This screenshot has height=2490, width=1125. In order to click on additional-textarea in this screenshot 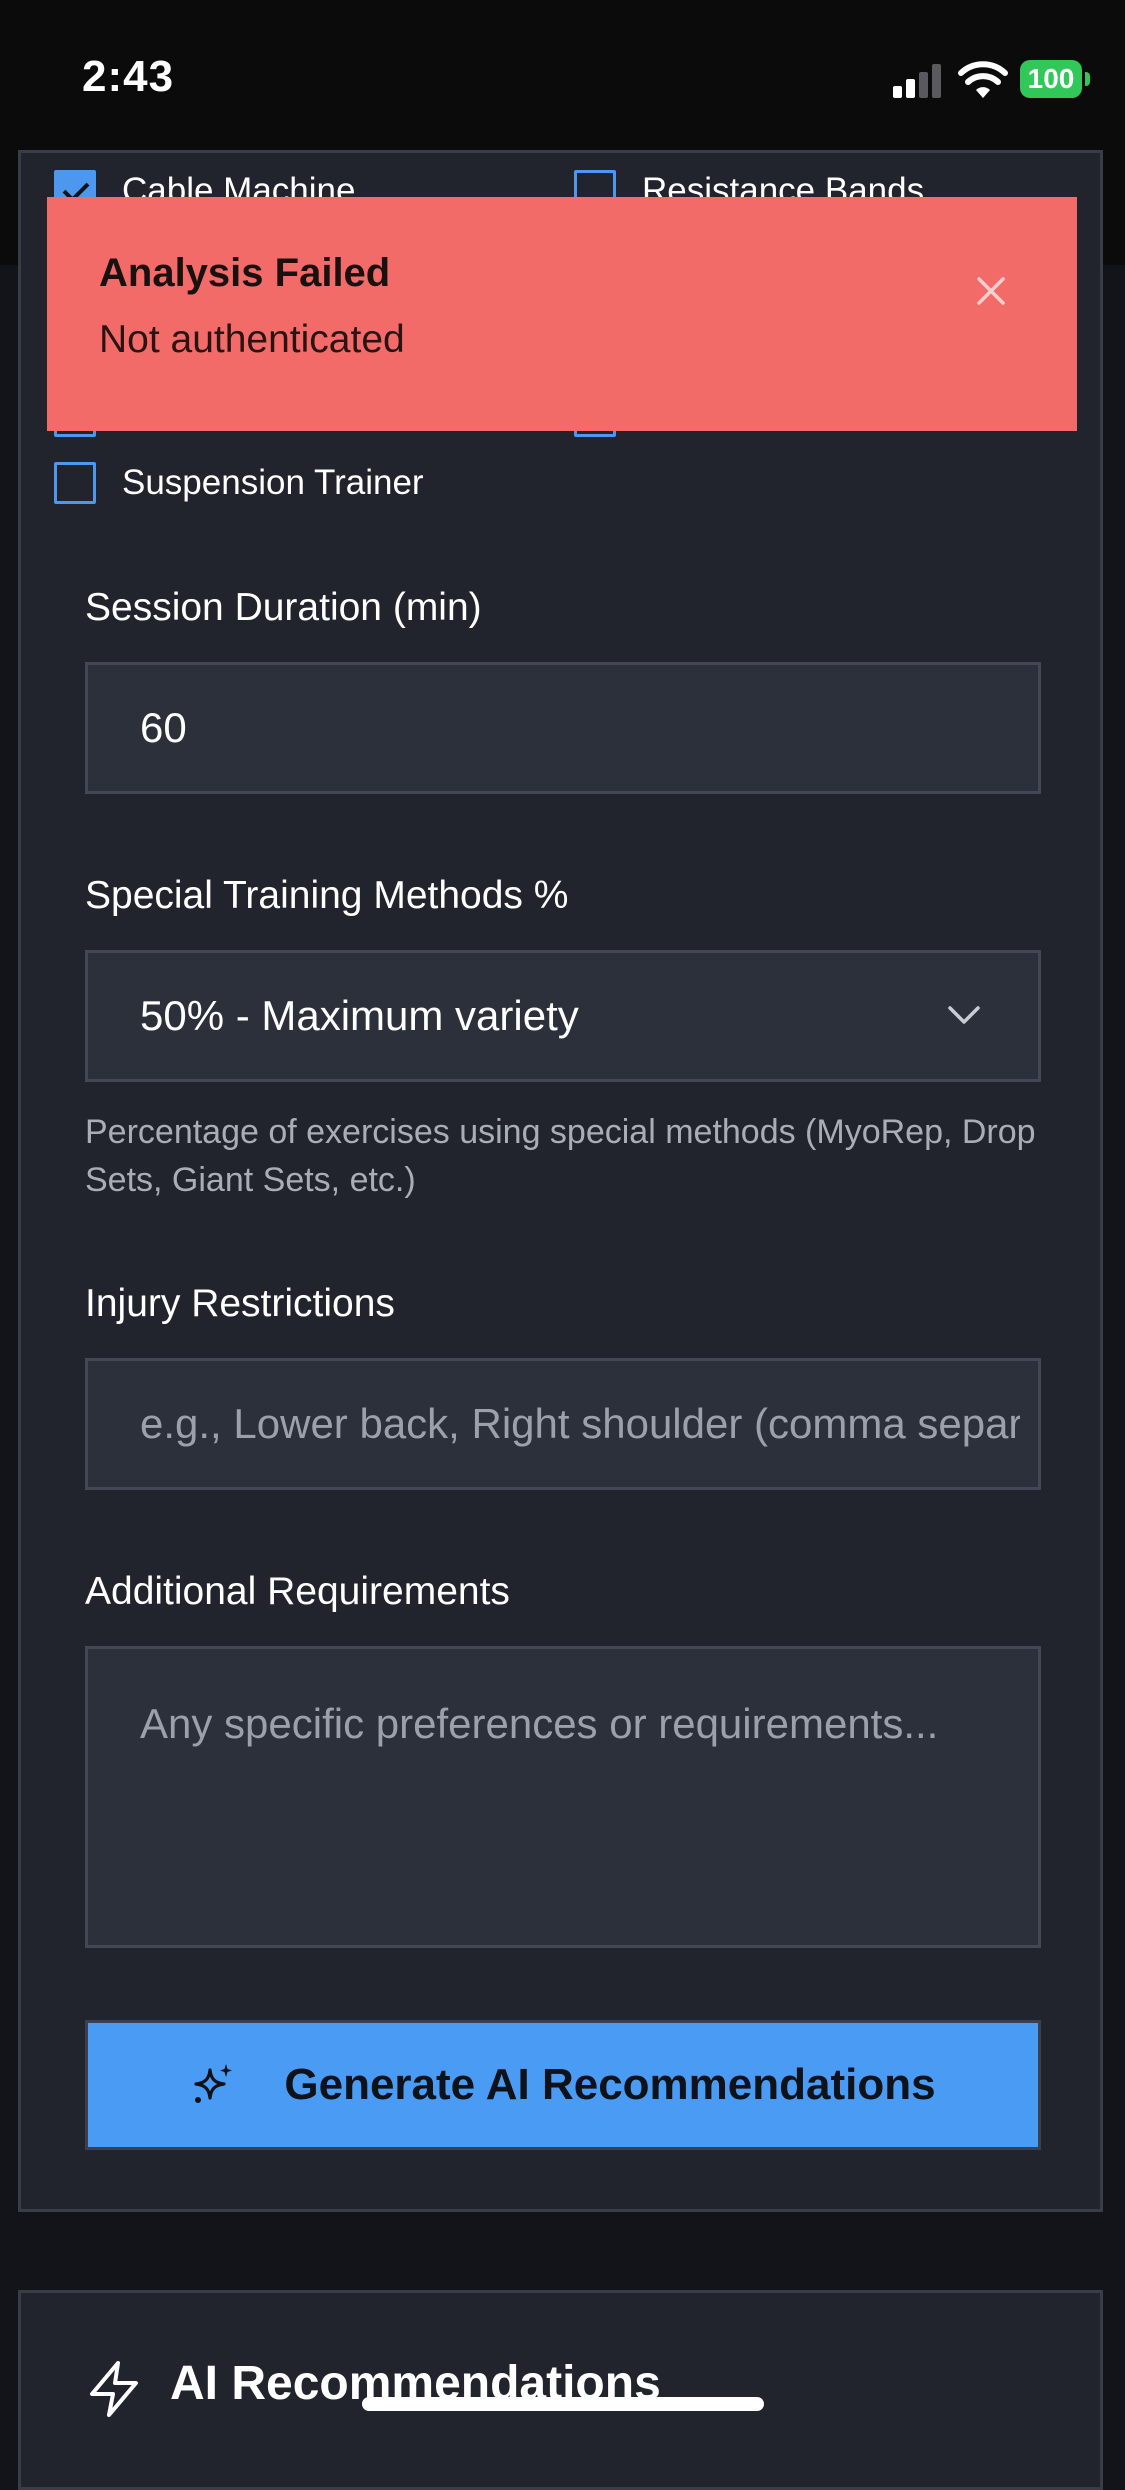, I will do `click(570, 1818)`.